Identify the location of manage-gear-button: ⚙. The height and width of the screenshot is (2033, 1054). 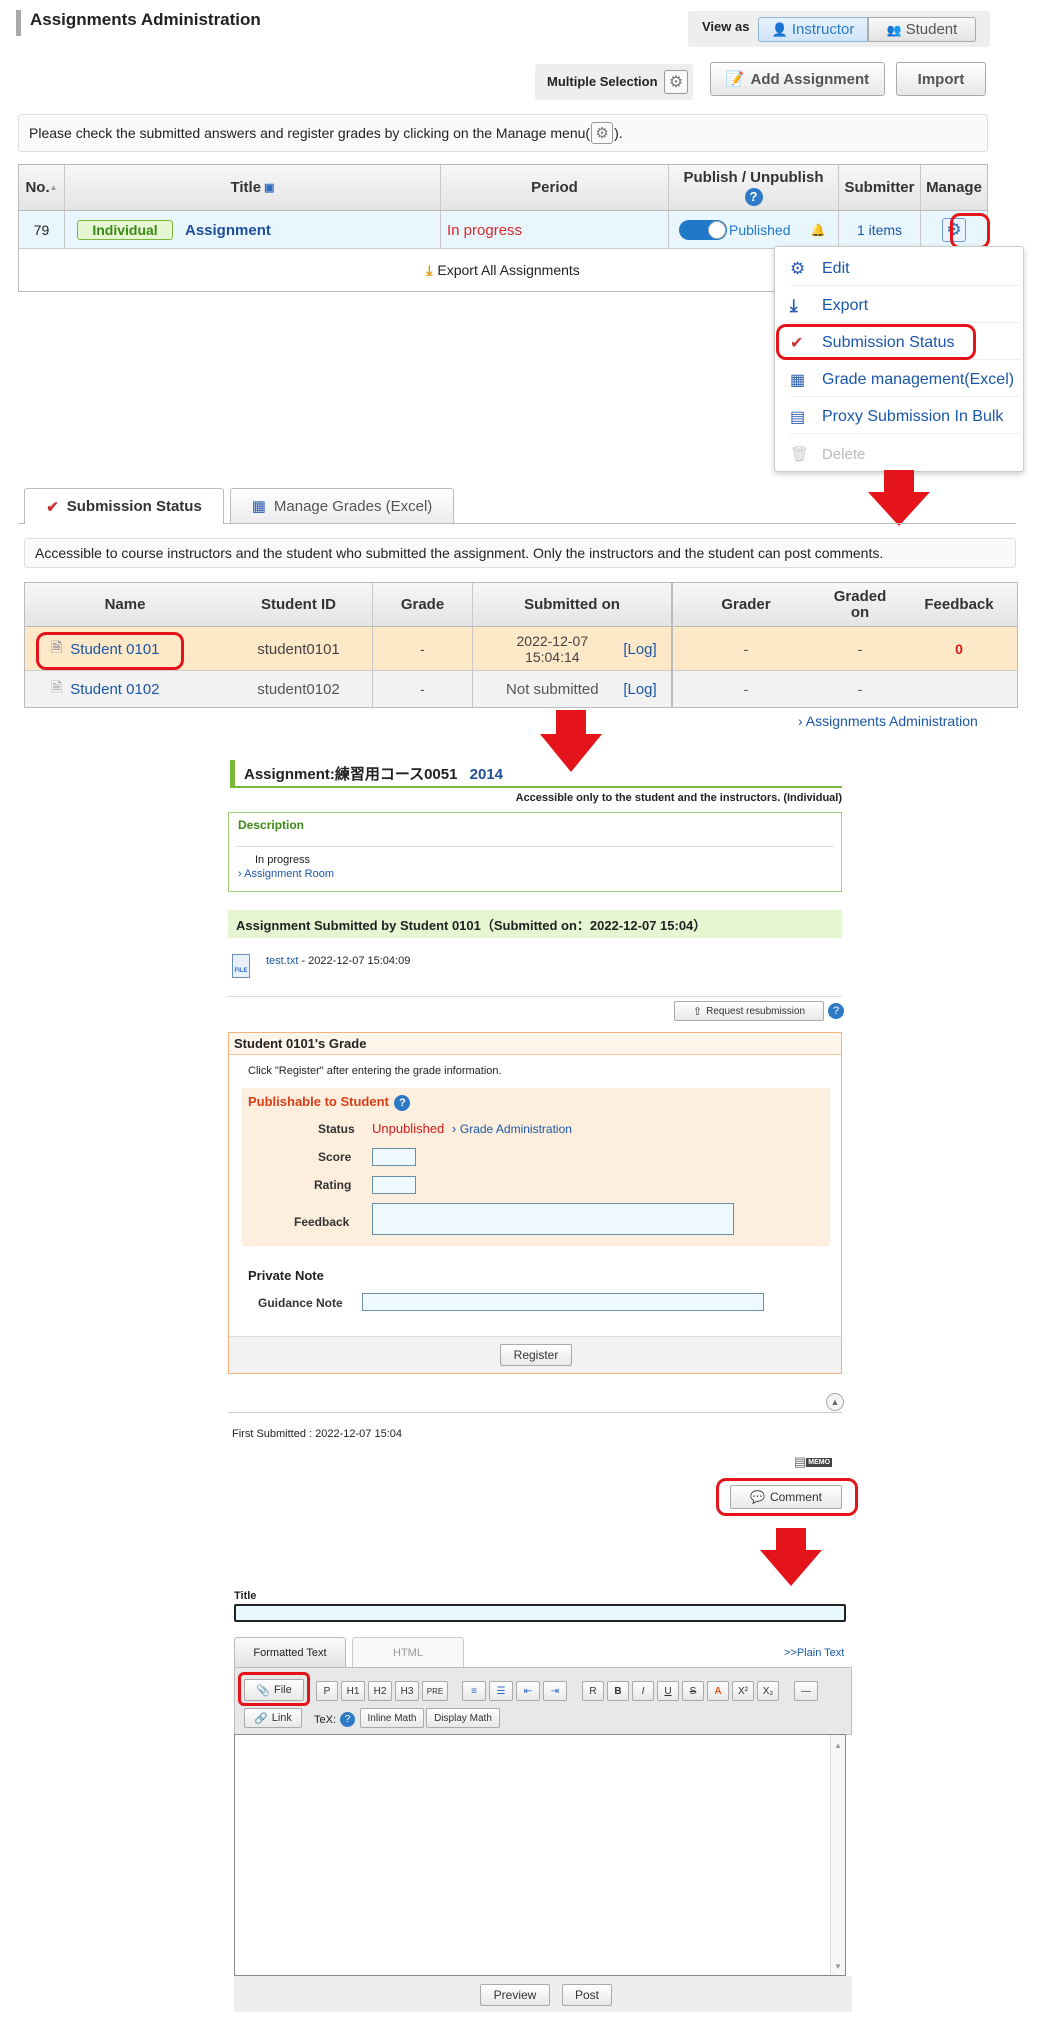
(954, 230).